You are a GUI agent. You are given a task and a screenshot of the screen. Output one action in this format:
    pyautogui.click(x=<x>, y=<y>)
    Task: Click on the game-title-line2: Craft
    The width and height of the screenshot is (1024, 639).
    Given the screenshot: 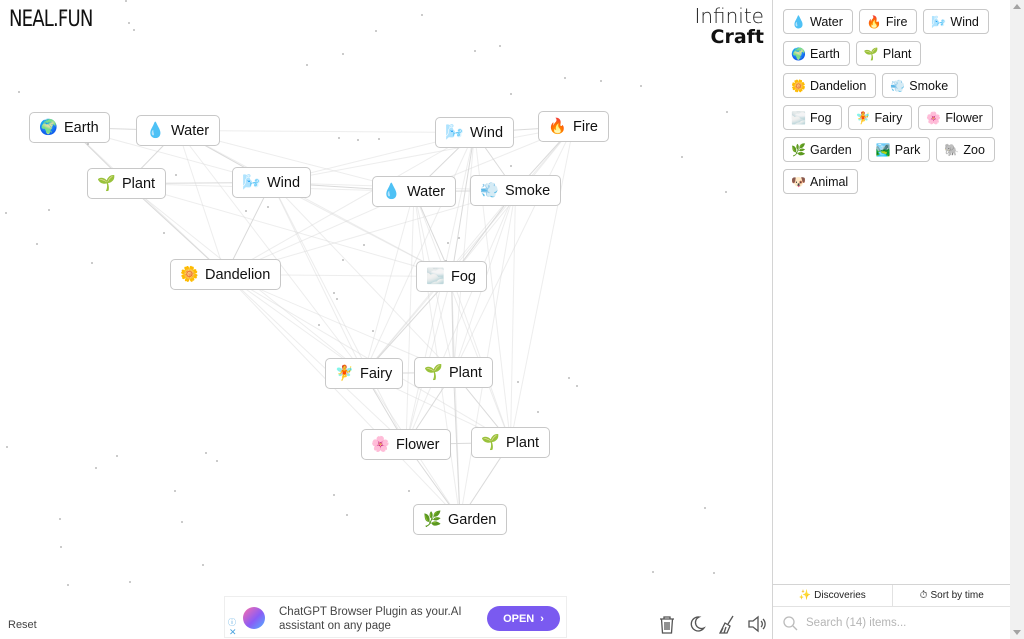 What is the action you would take?
    pyautogui.click(x=737, y=37)
    